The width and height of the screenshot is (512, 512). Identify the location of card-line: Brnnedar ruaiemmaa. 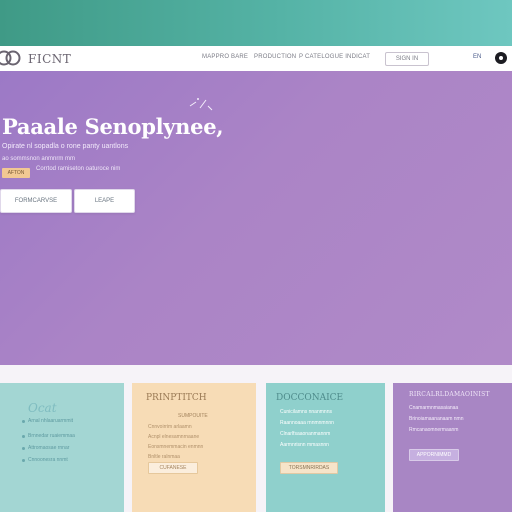
(51, 436).